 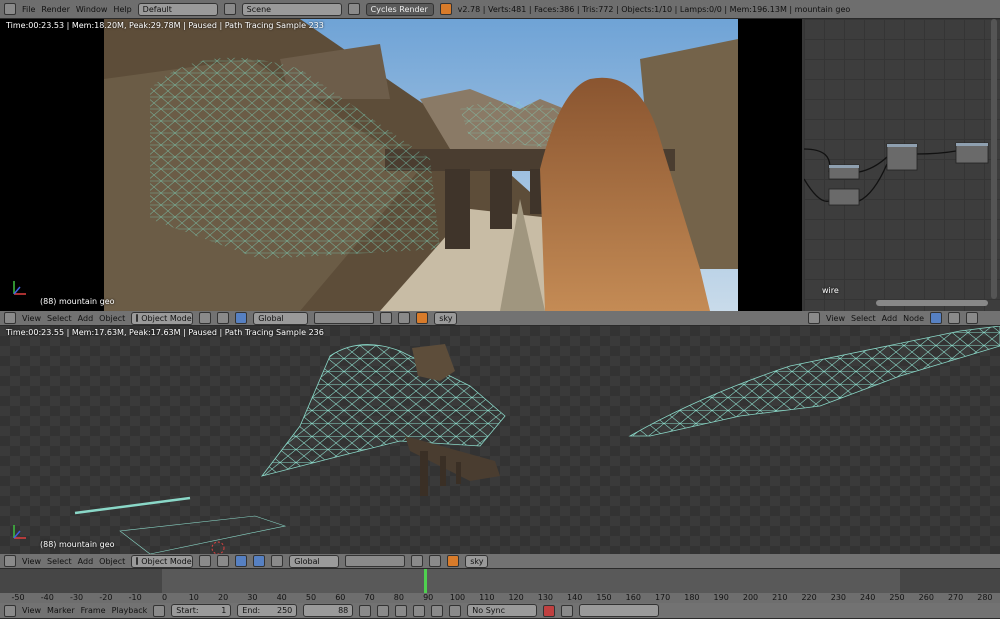 What do you see at coordinates (130, 610) in the screenshot?
I see `tl-menu-playback: Playback` at bounding box center [130, 610].